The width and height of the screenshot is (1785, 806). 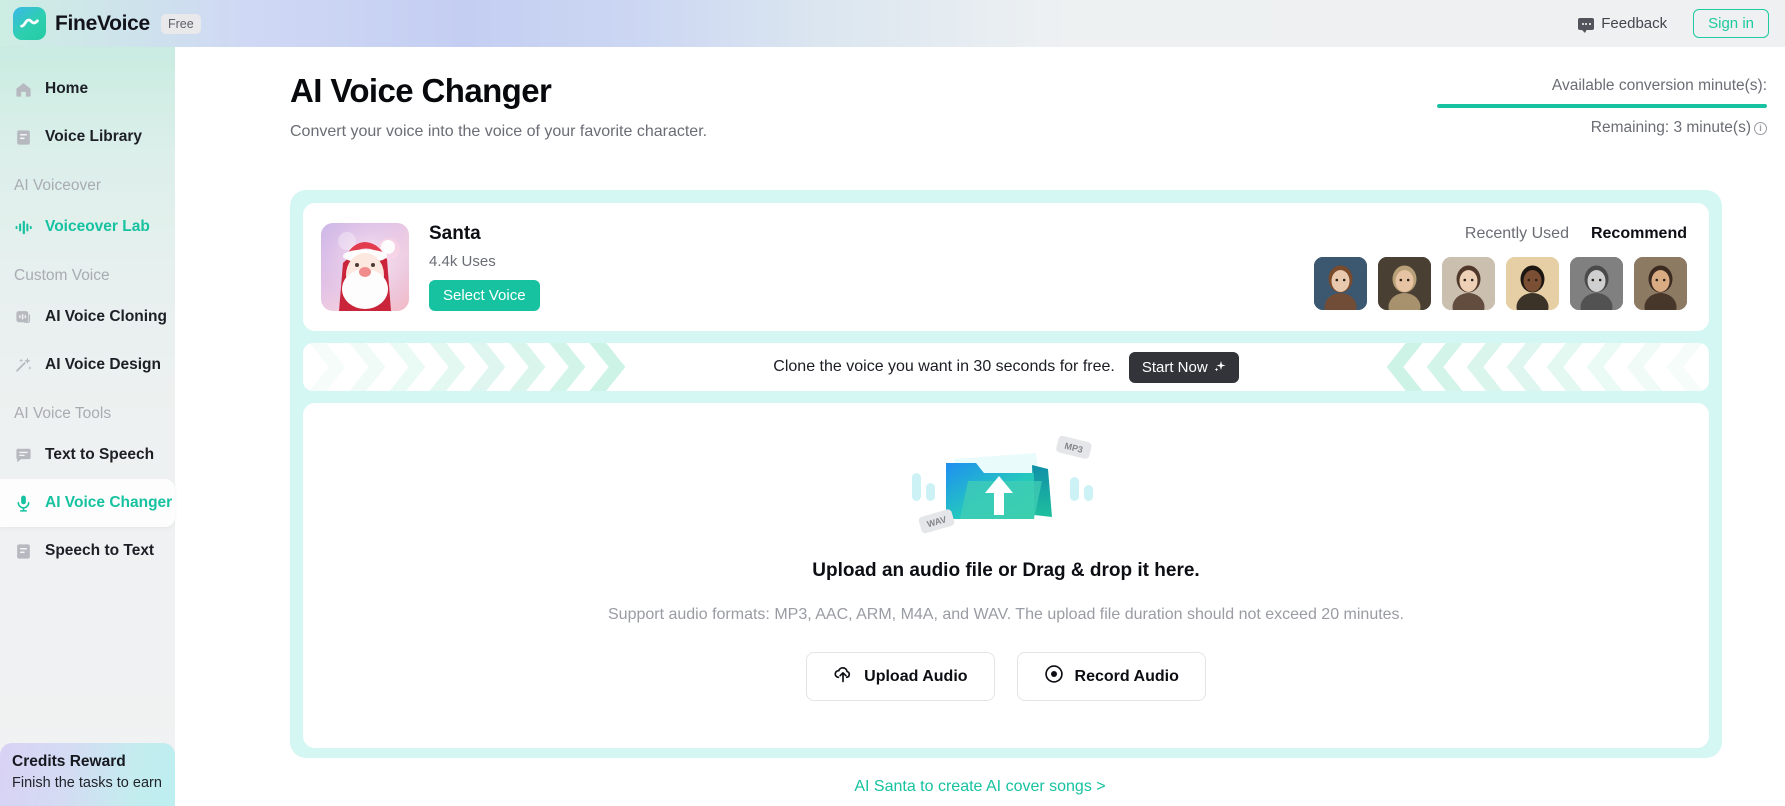 I want to click on brand-name: FineVoice, so click(x=102, y=23).